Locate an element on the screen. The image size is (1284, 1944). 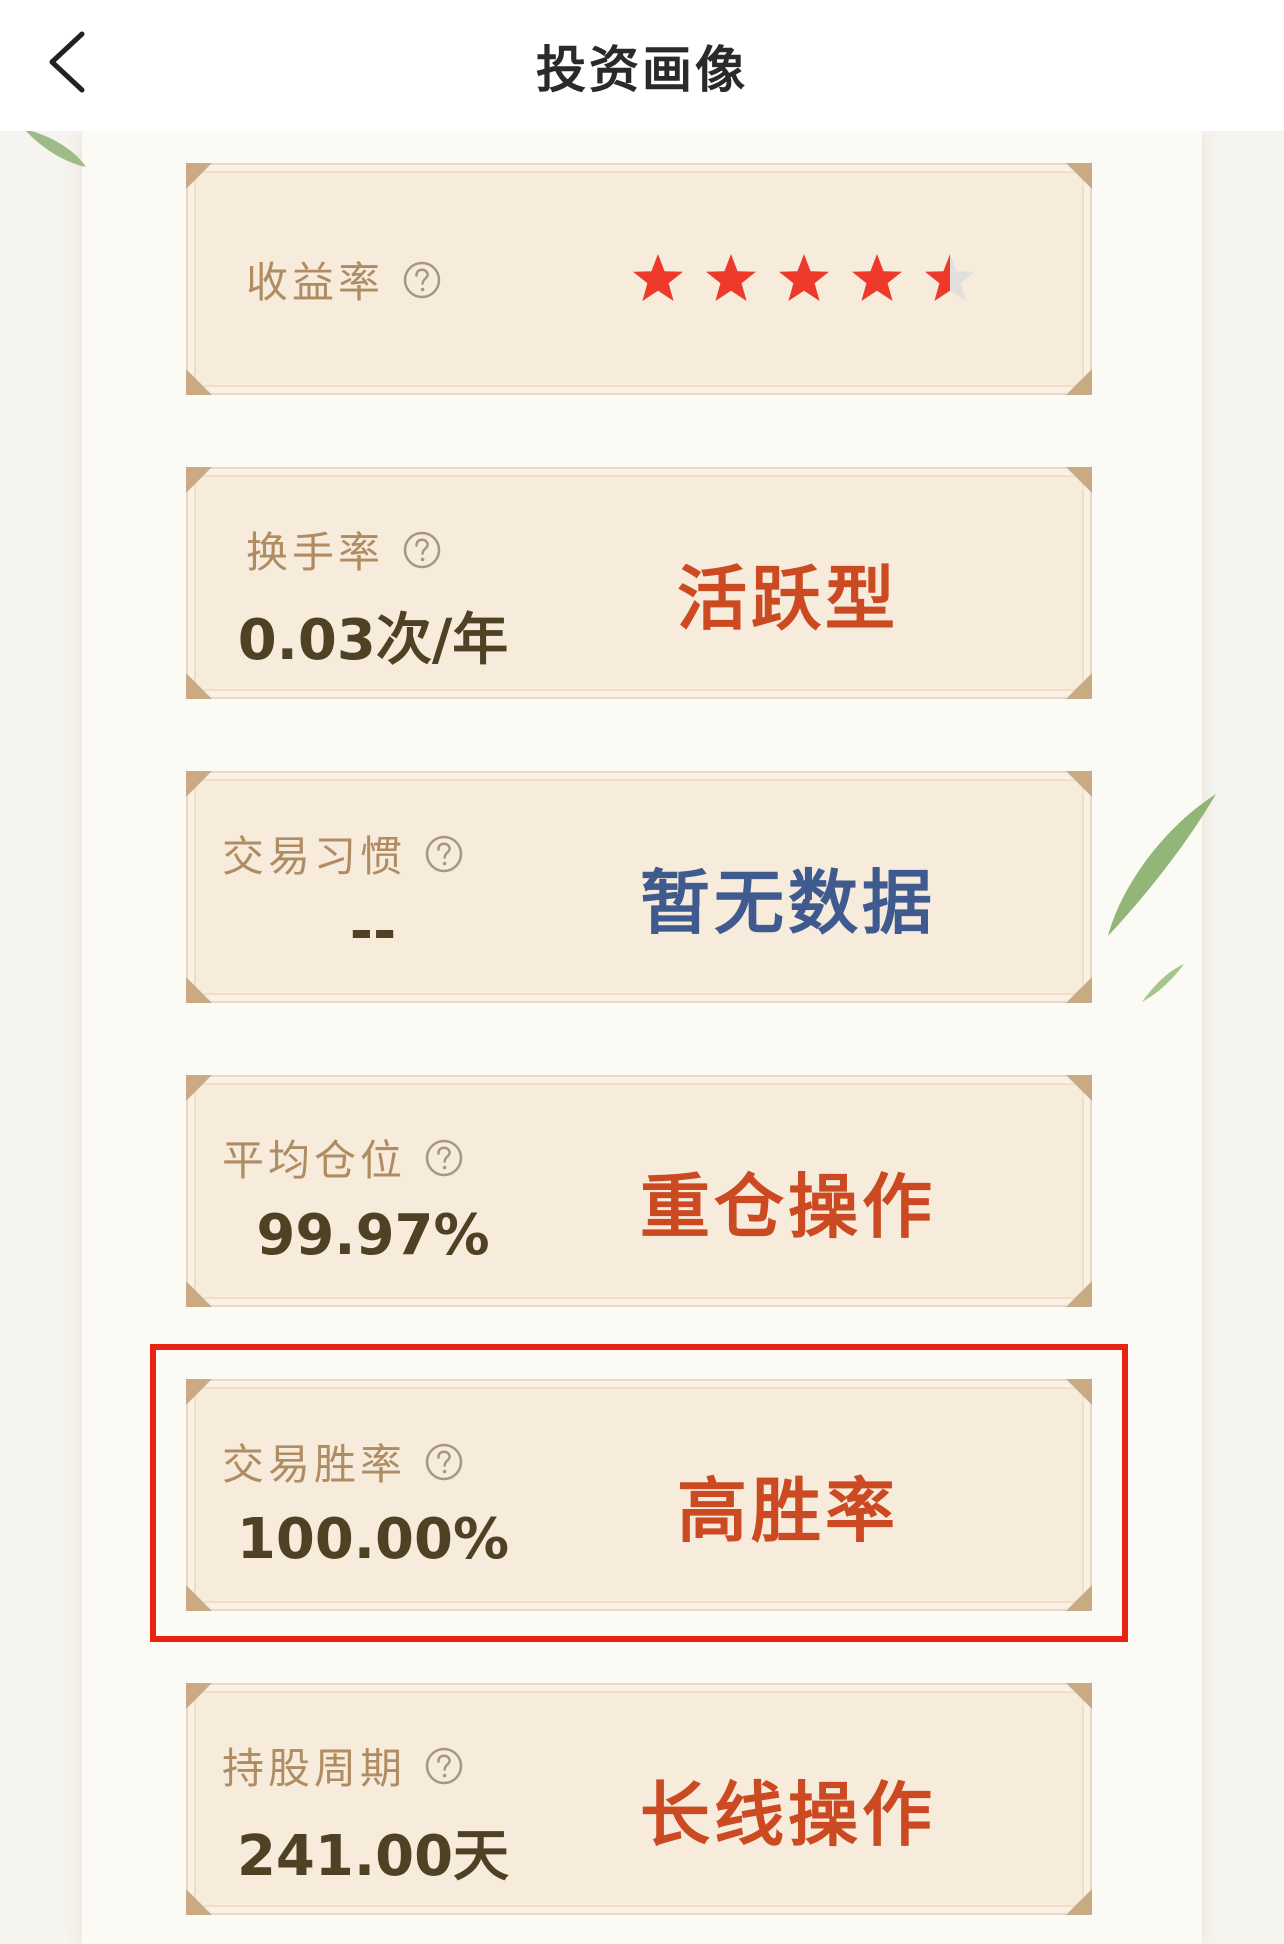
highlight-box is located at coordinates (639, 1493).